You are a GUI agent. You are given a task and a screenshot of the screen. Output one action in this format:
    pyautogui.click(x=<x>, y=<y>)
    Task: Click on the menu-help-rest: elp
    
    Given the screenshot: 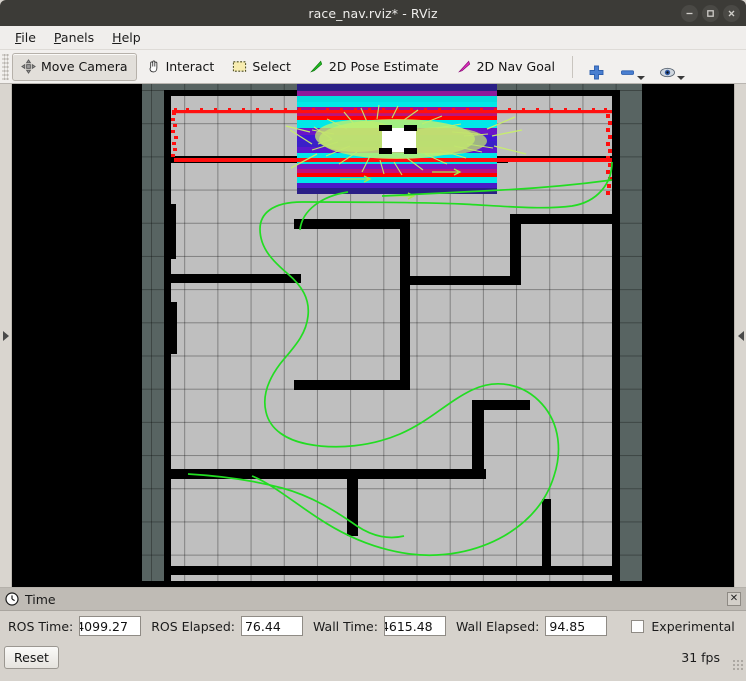 What is the action you would take?
    pyautogui.click(x=131, y=37)
    